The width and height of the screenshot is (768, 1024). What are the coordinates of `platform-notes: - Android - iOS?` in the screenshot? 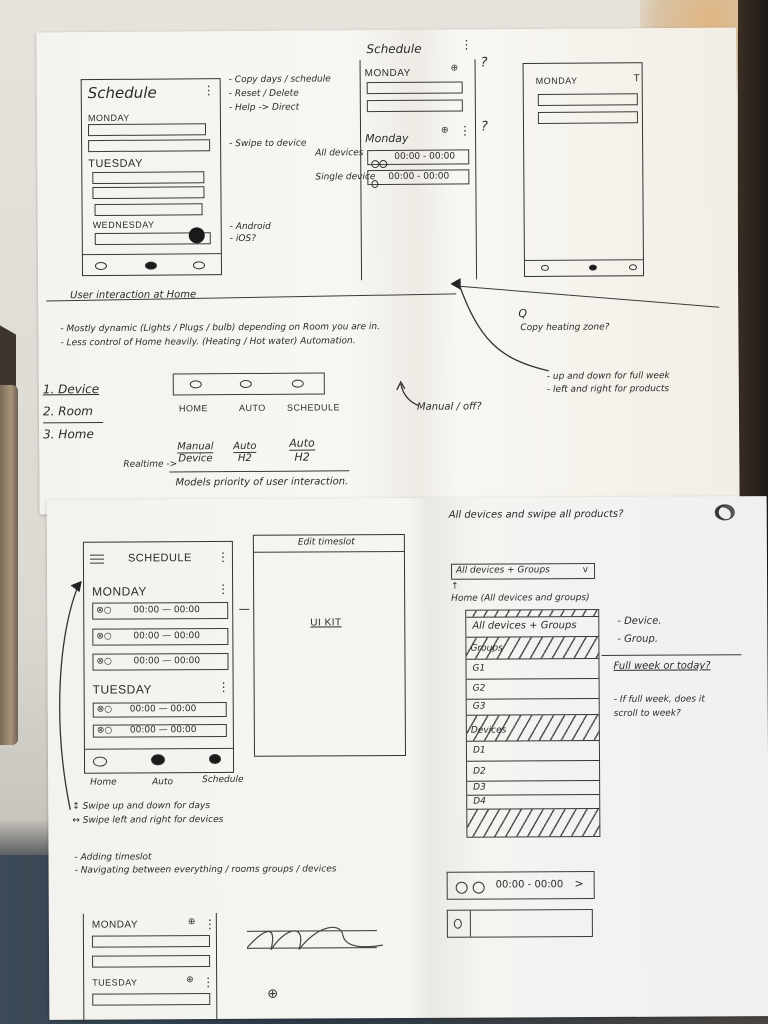 It's located at (250, 233).